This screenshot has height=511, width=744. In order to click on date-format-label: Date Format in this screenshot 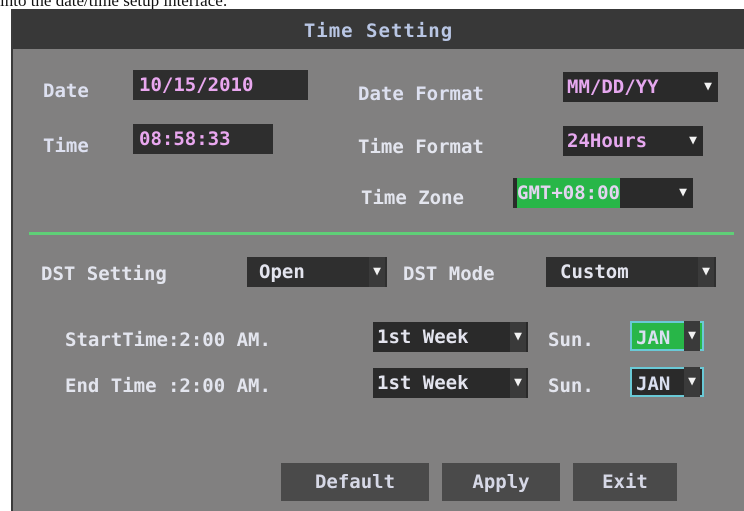, I will do `click(421, 94)`.